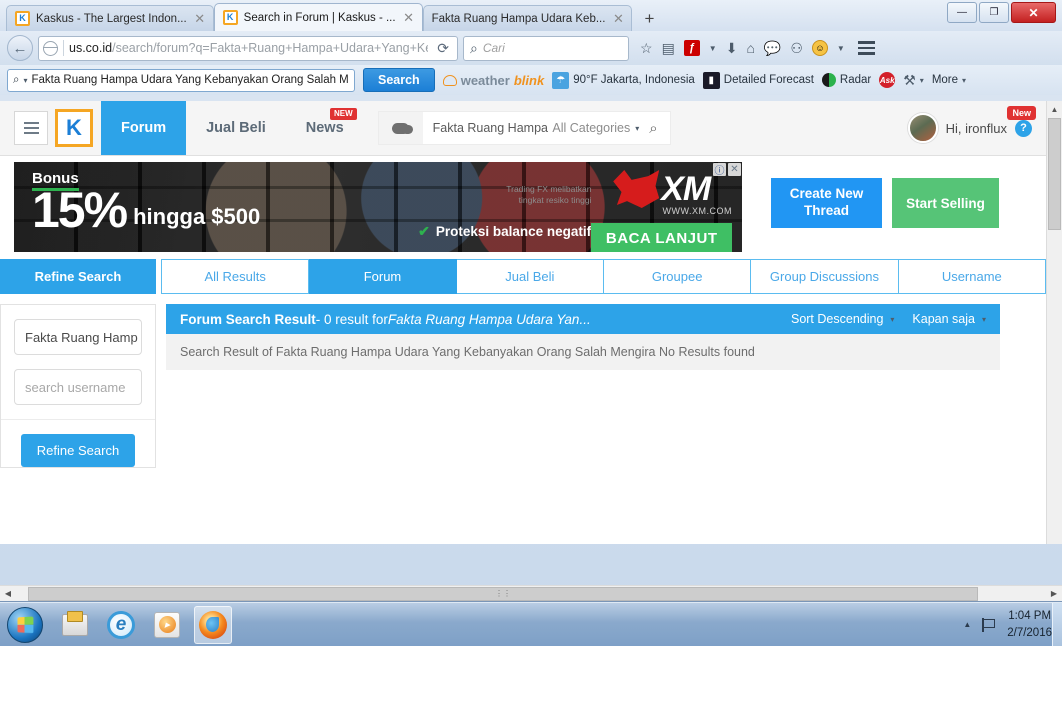 The width and height of the screenshot is (1062, 720). I want to click on brand-blink: blink, so click(529, 80).